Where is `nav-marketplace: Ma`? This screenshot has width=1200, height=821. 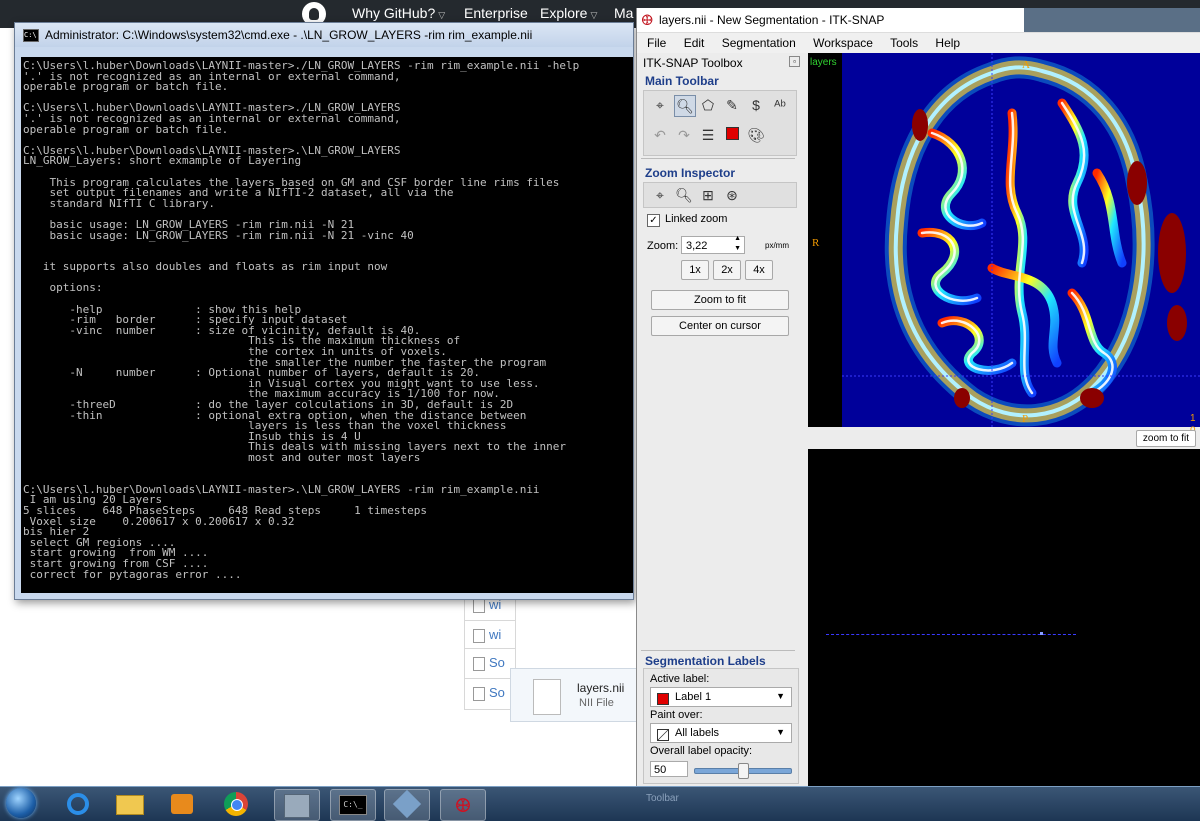 nav-marketplace: Ma is located at coordinates (623, 13).